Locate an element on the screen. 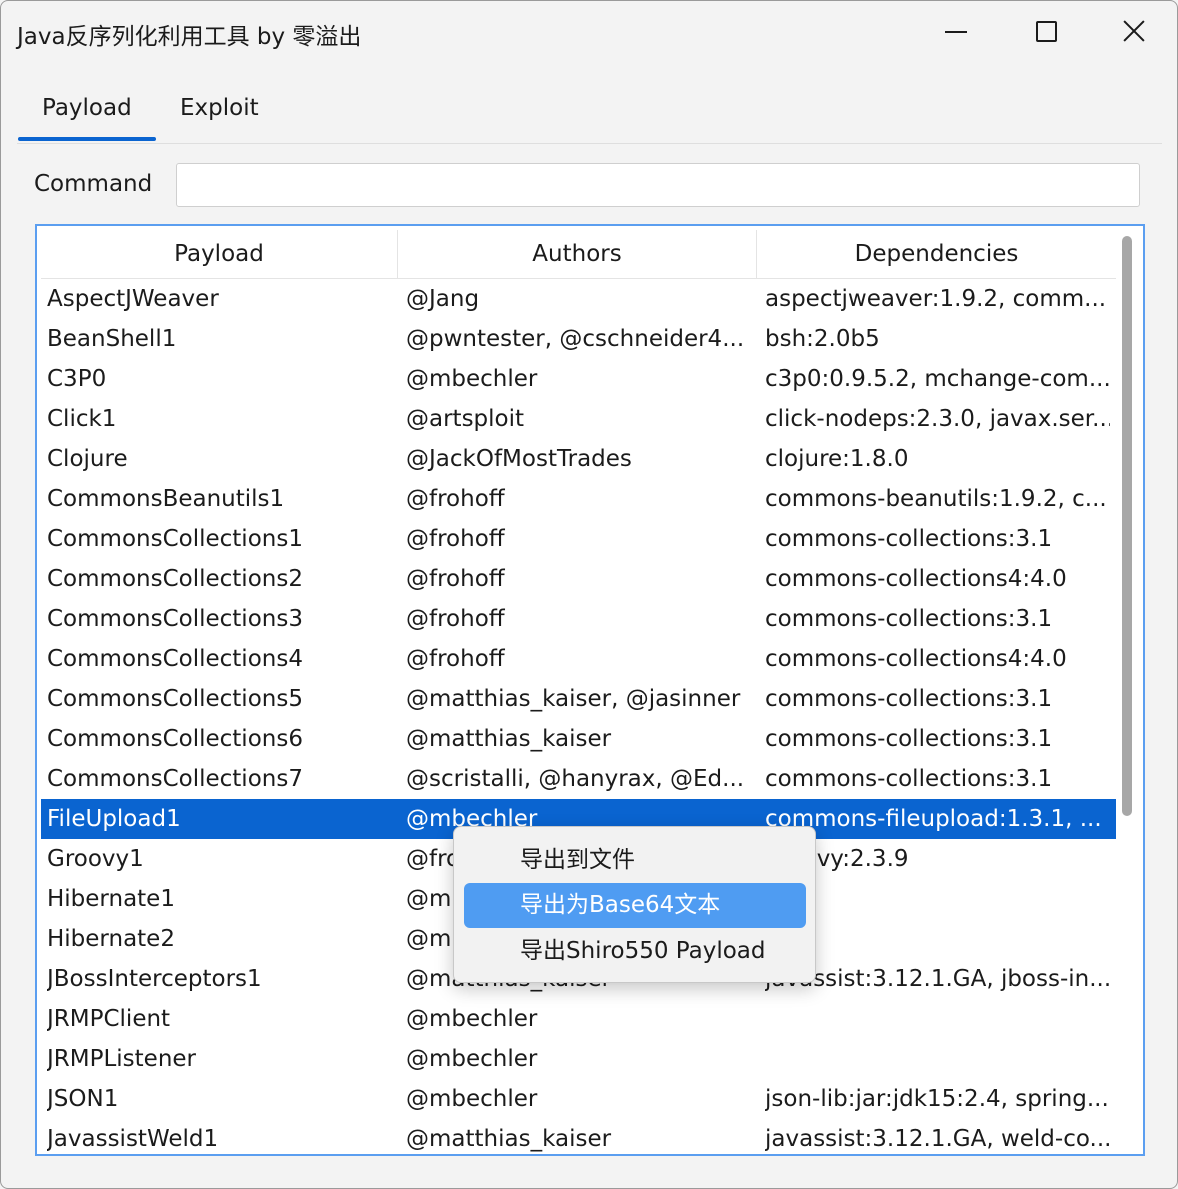 This screenshot has width=1178, height=1189. command-input is located at coordinates (658, 185).